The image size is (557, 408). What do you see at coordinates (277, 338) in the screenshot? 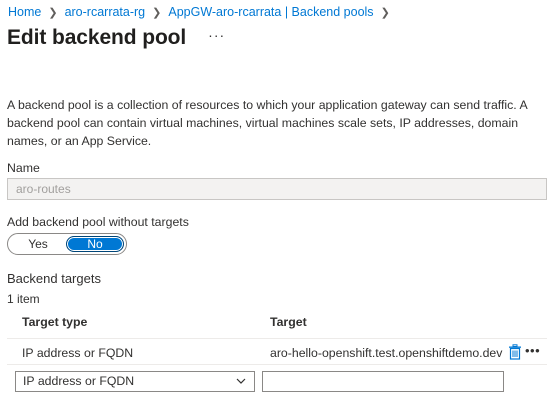
I see `header-divider` at bounding box center [277, 338].